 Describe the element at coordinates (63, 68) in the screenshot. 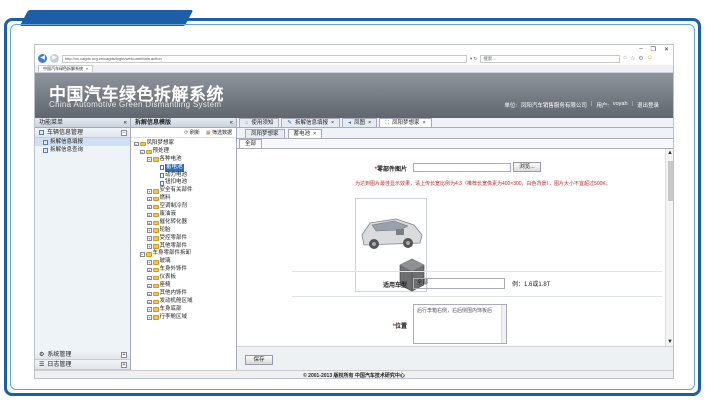

I see `browser-tab-title: 中国汽车绿色拆解系统` at that location.